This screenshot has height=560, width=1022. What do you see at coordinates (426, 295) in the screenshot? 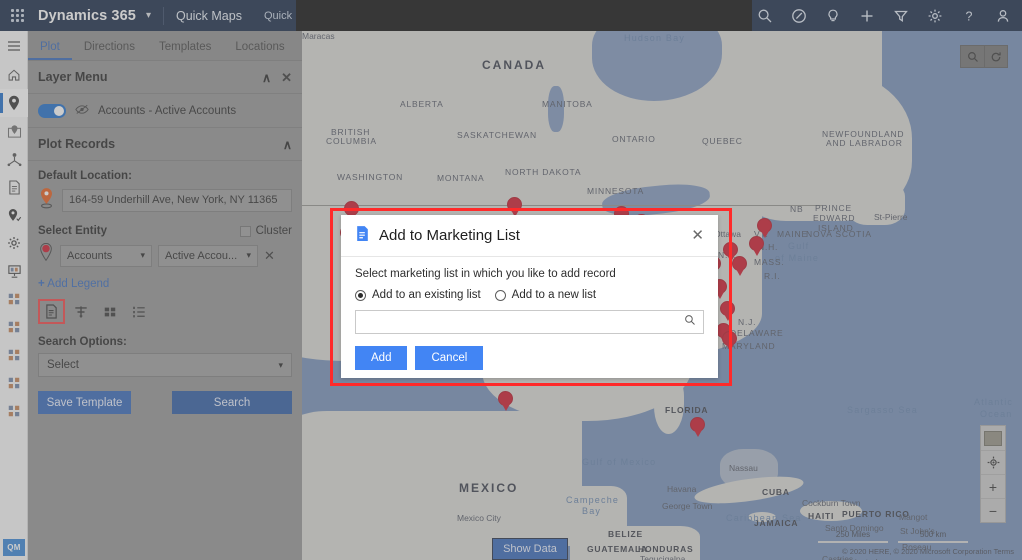
I see `radio-existing-list-label: Add to an existing list` at bounding box center [426, 295].